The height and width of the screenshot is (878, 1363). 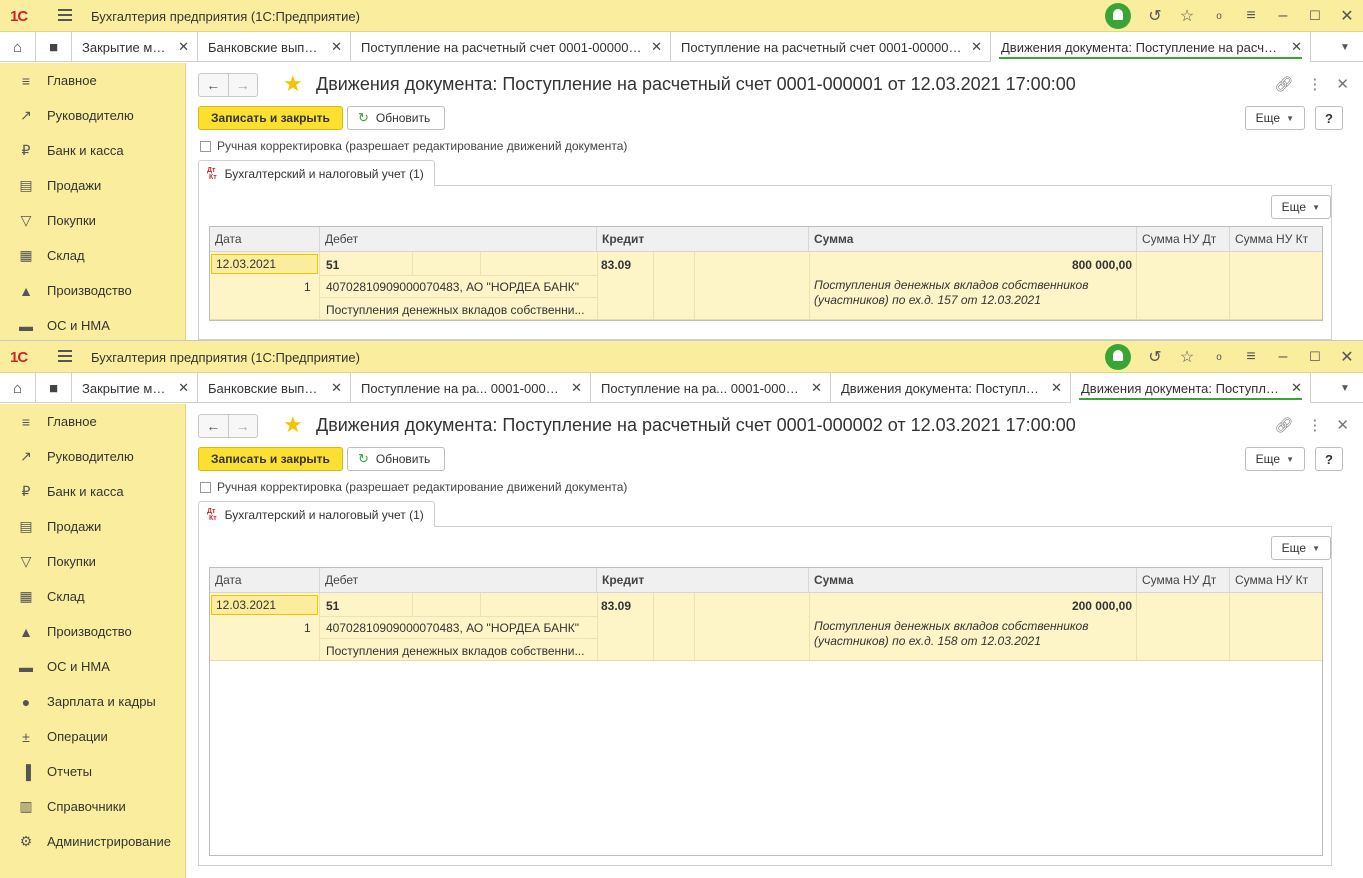 What do you see at coordinates (1283, 357) in the screenshot?
I see `minimize-icon: –` at bounding box center [1283, 357].